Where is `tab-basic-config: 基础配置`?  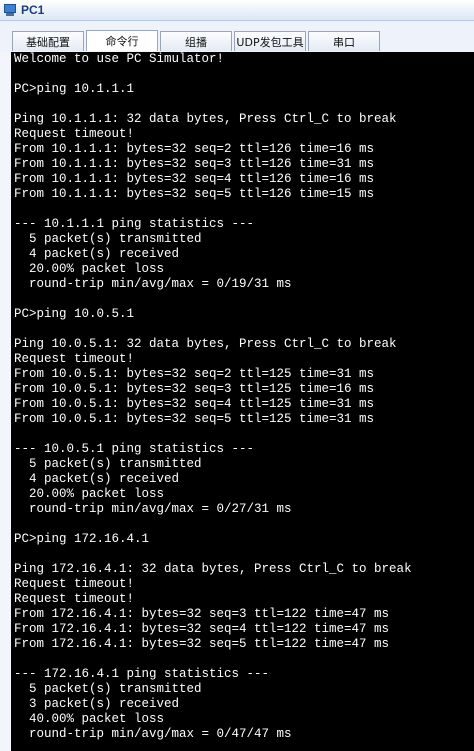 tab-basic-config: 基础配置 is located at coordinates (48, 41).